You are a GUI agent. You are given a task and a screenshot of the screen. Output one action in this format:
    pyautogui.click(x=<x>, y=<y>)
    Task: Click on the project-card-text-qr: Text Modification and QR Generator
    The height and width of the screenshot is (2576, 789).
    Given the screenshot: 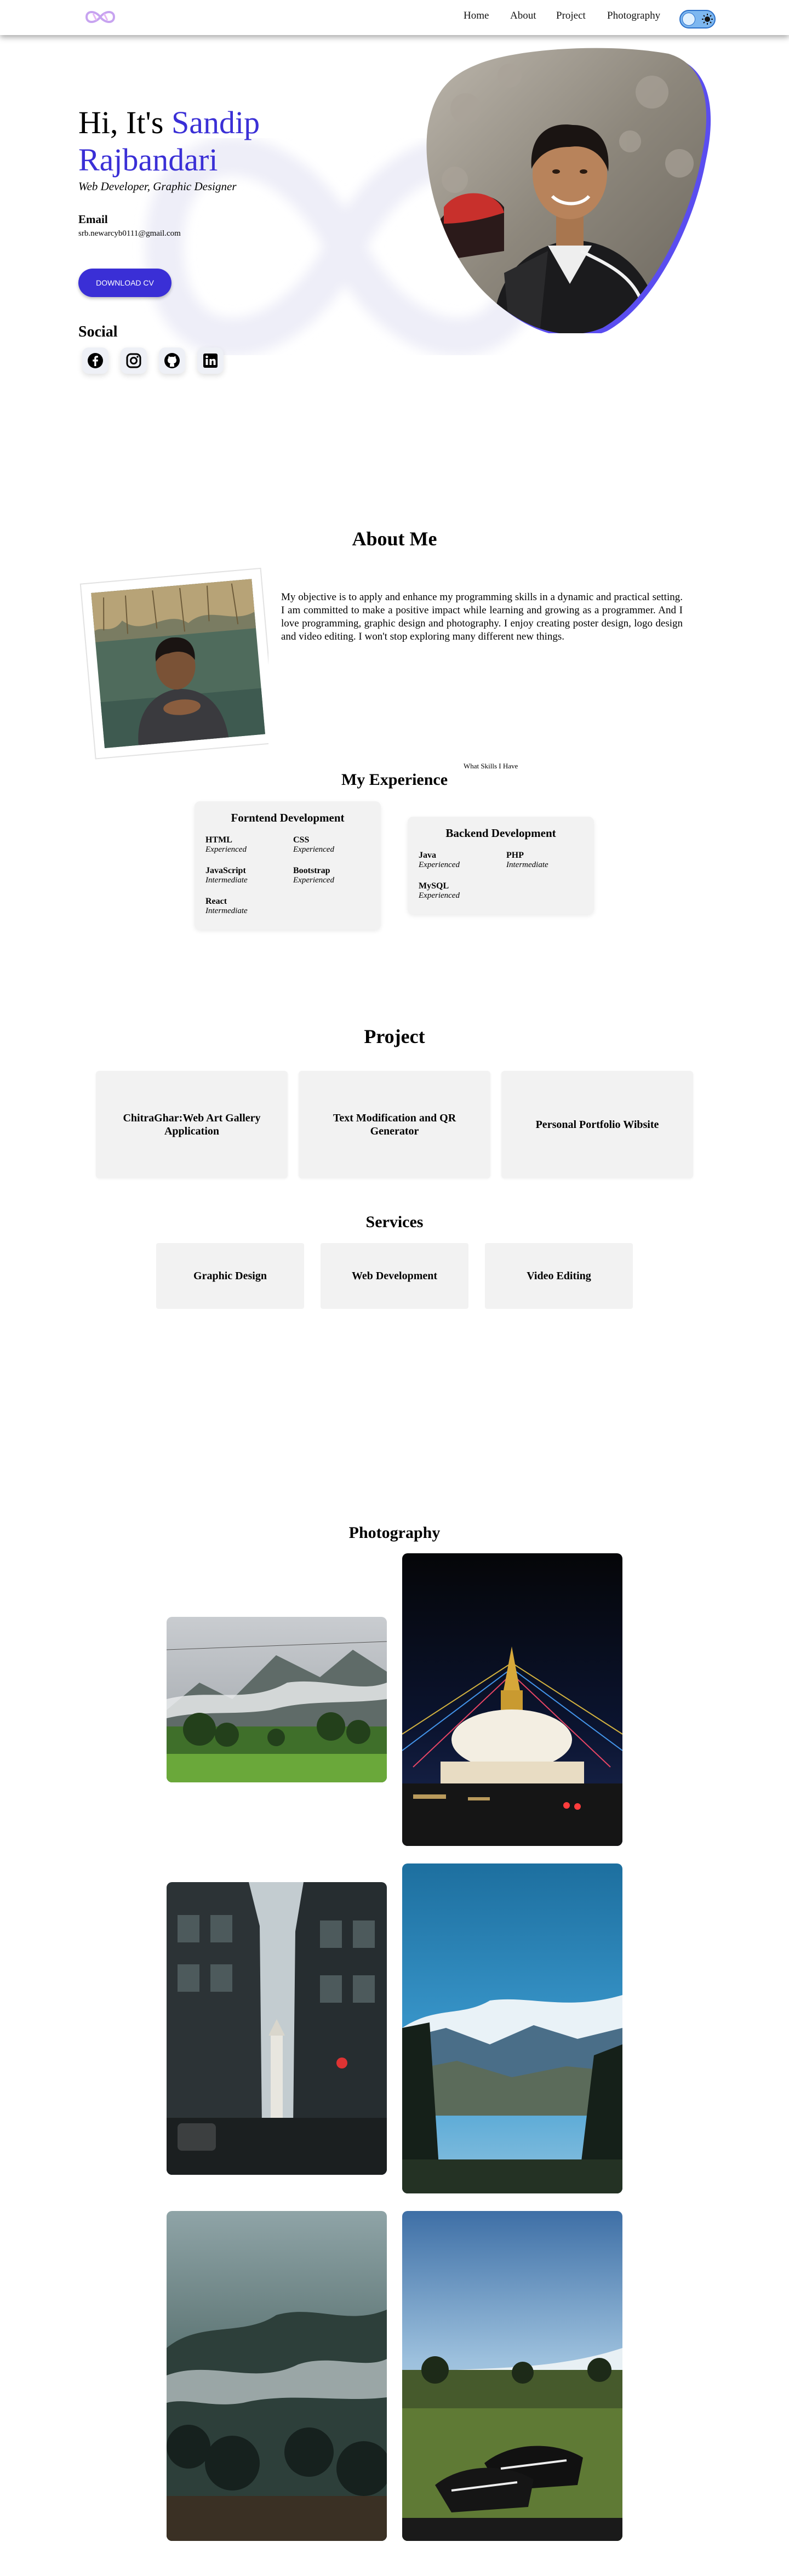 What is the action you would take?
    pyautogui.click(x=395, y=1124)
    